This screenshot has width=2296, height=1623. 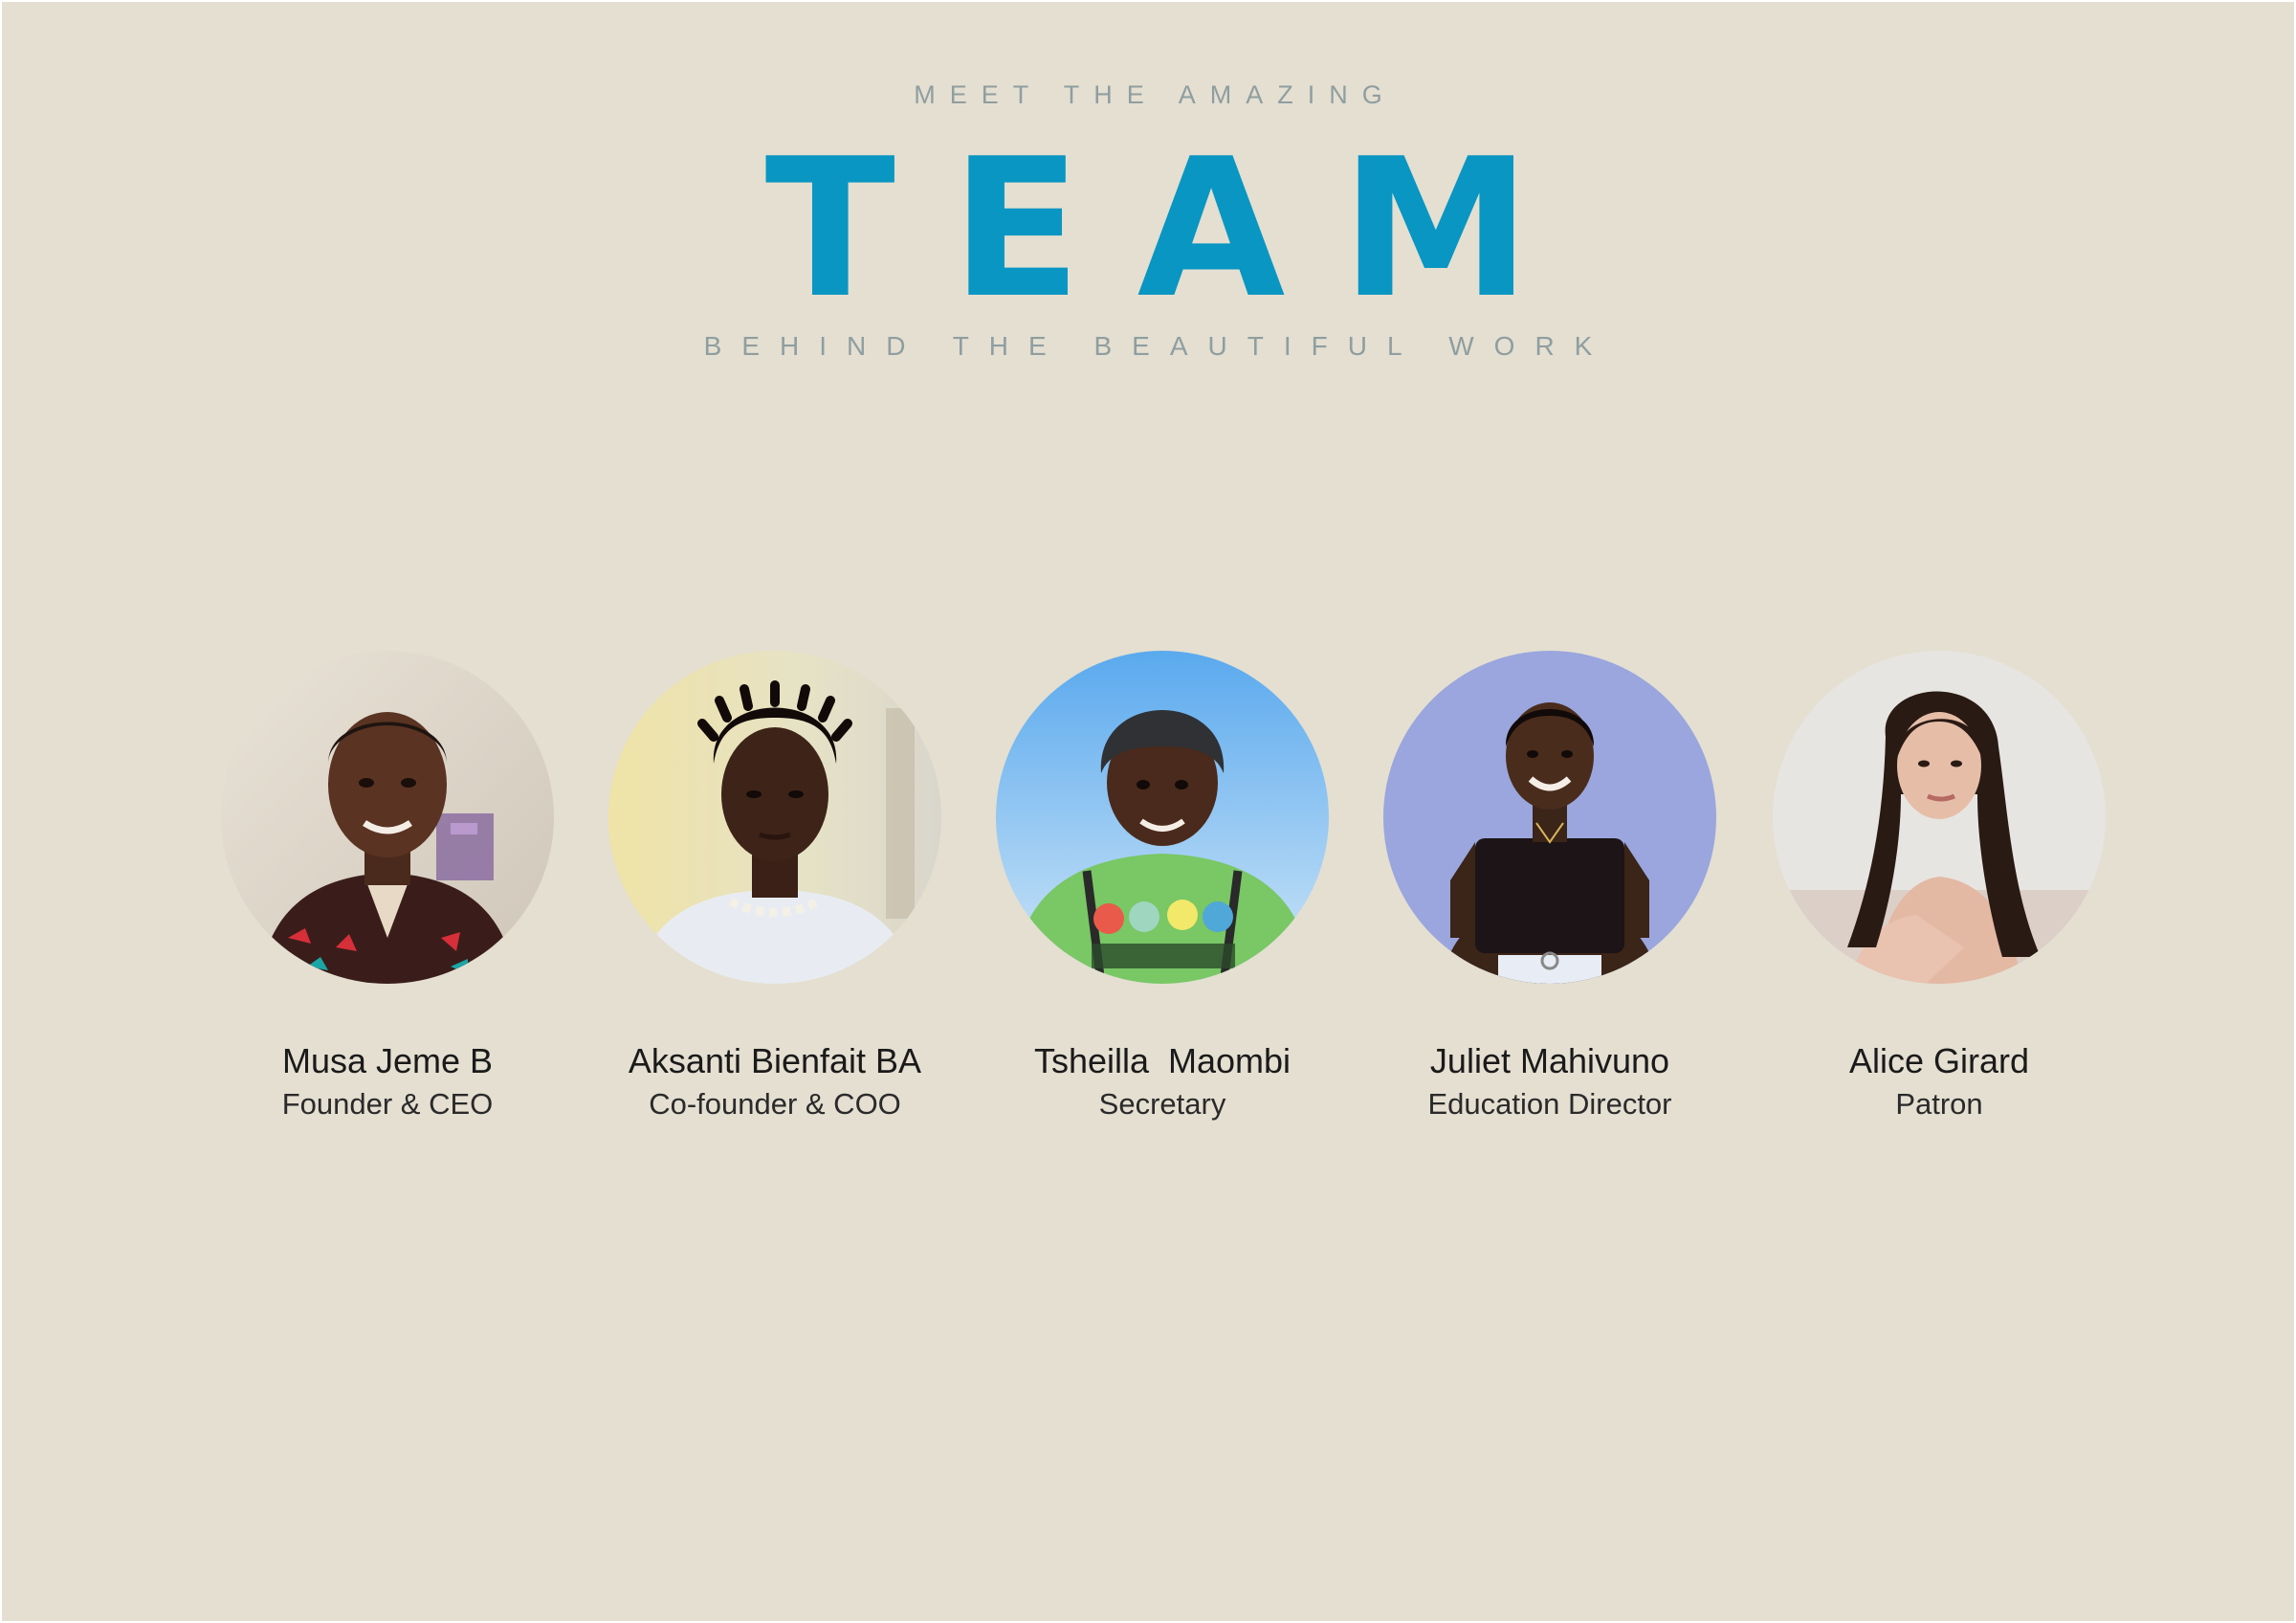 I want to click on team-member-card: Juliet Mahivuno Education Director, so click(x=1550, y=886).